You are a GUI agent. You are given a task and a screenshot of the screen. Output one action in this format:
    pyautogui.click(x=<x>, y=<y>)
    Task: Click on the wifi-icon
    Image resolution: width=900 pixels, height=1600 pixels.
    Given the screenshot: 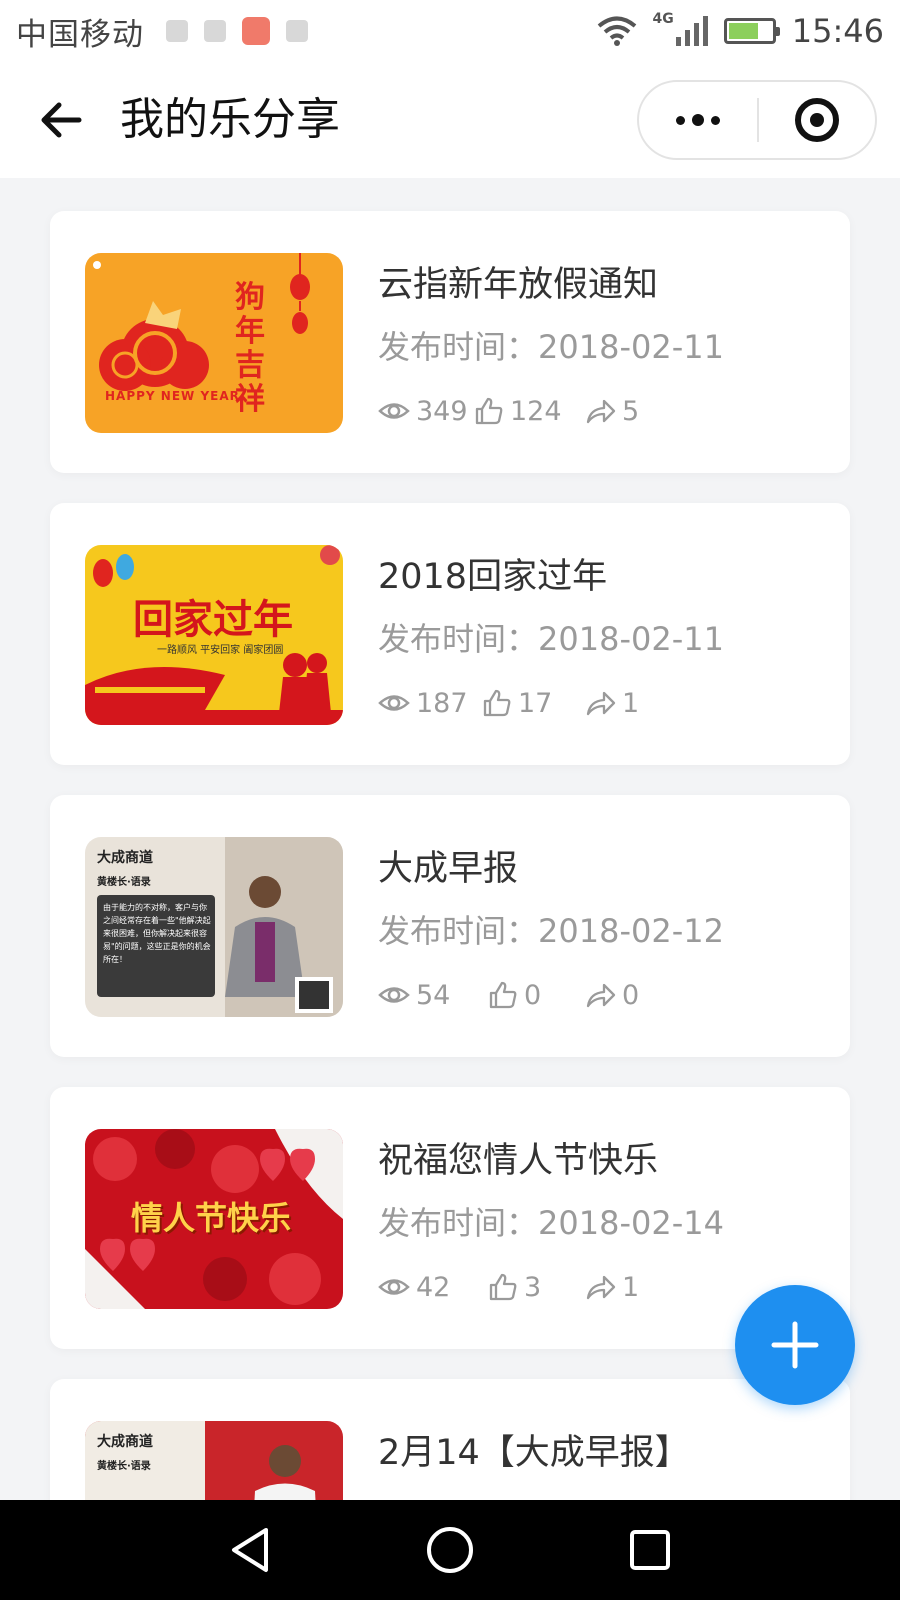 What is the action you would take?
    pyautogui.click(x=616, y=31)
    